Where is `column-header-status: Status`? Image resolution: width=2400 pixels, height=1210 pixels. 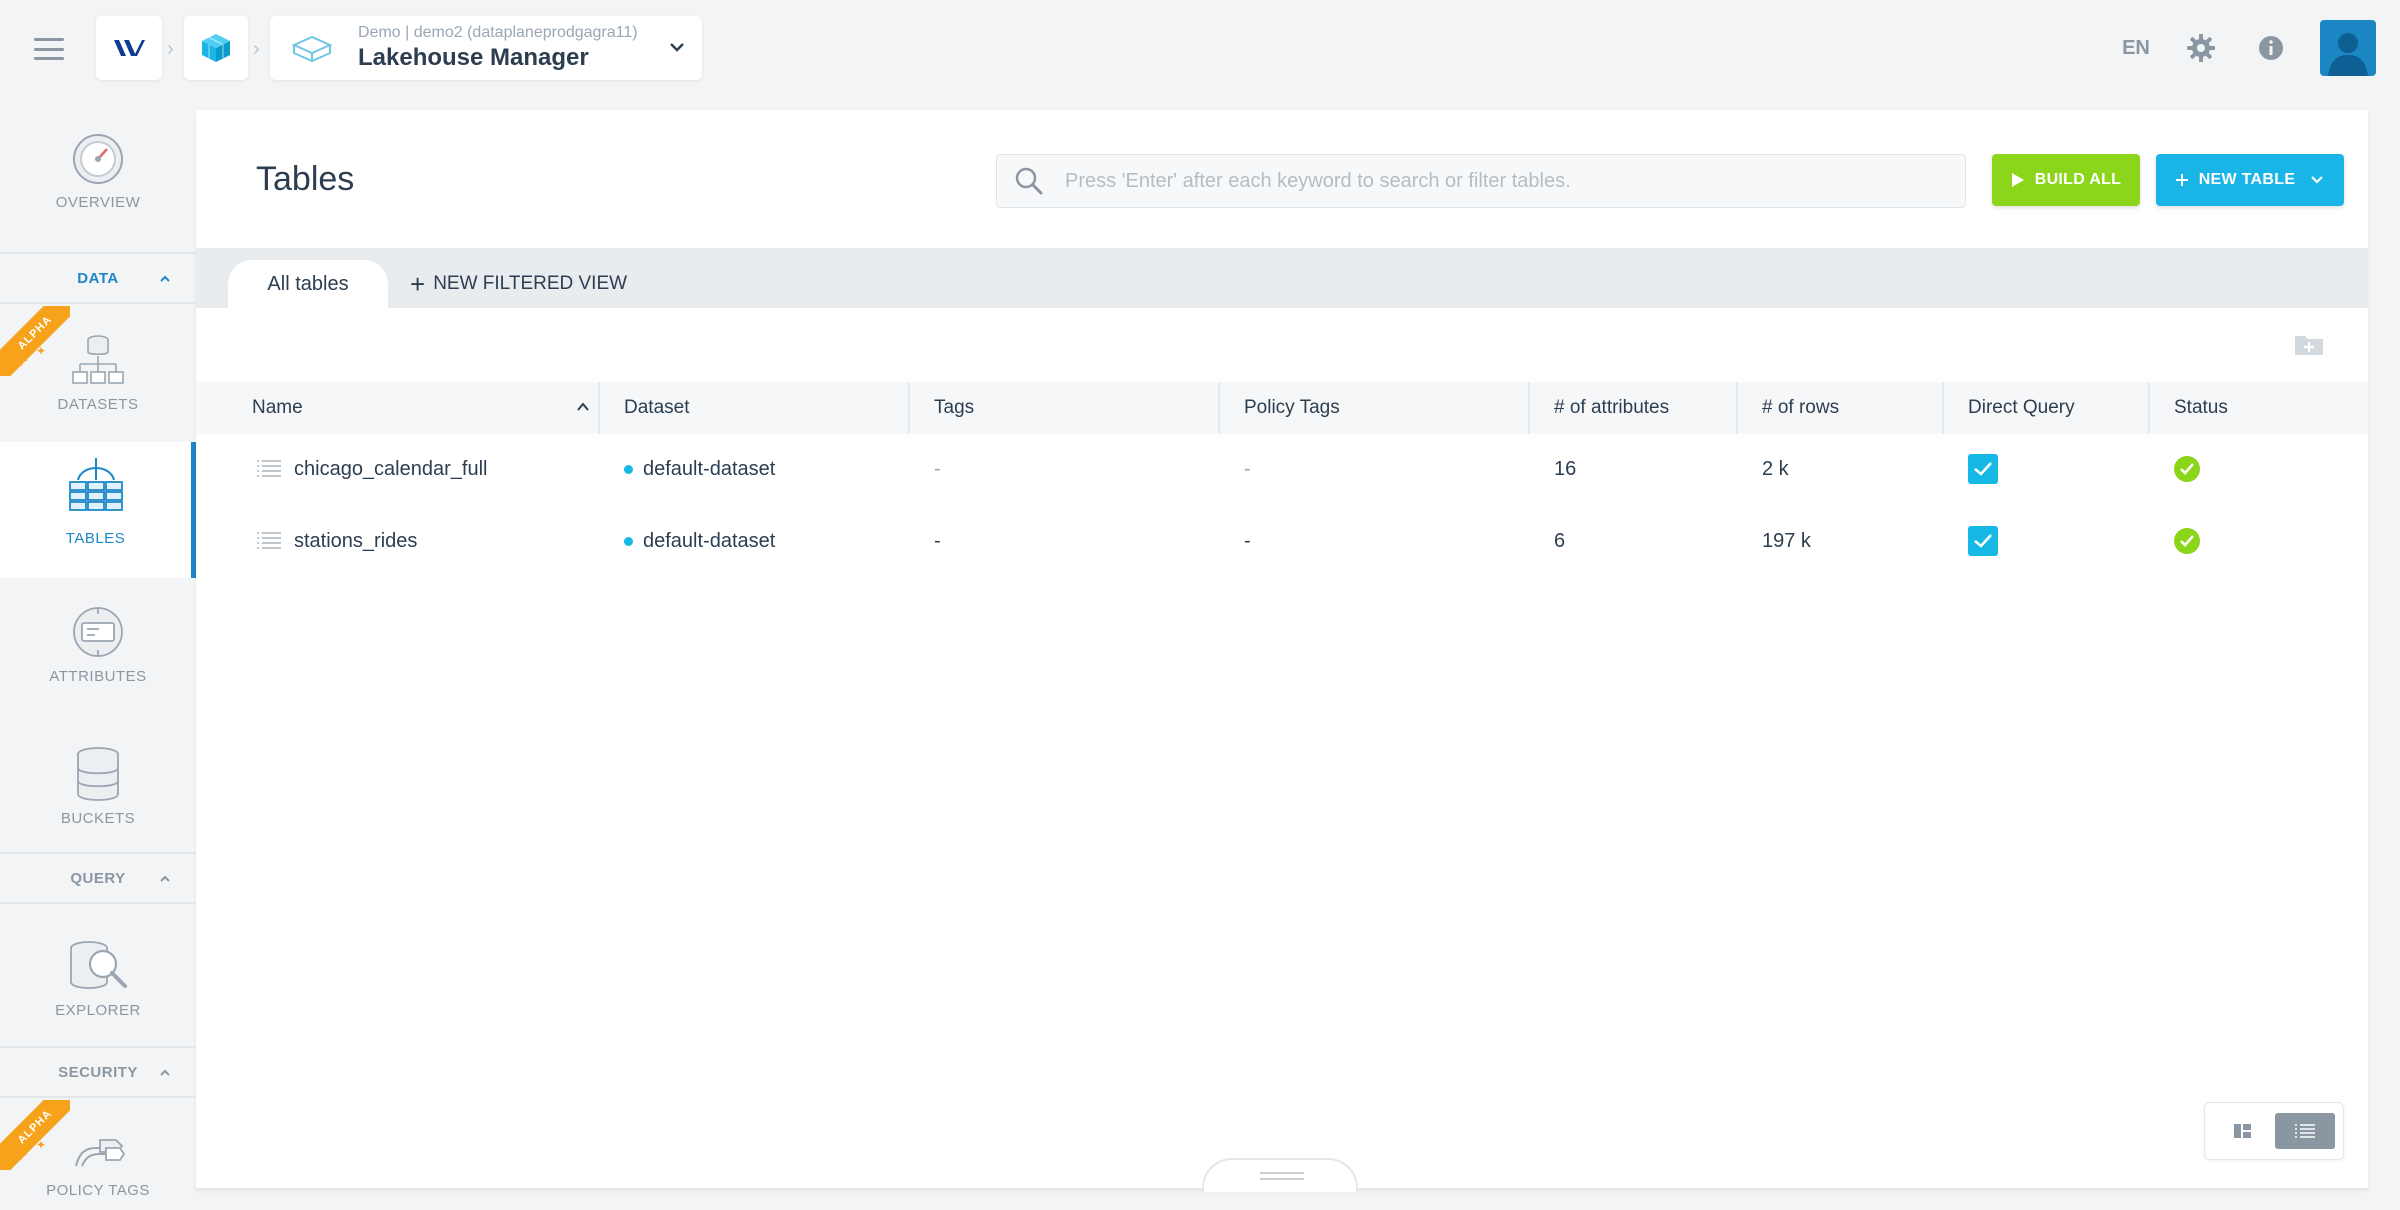
column-header-status: Status is located at coordinates (2250, 408).